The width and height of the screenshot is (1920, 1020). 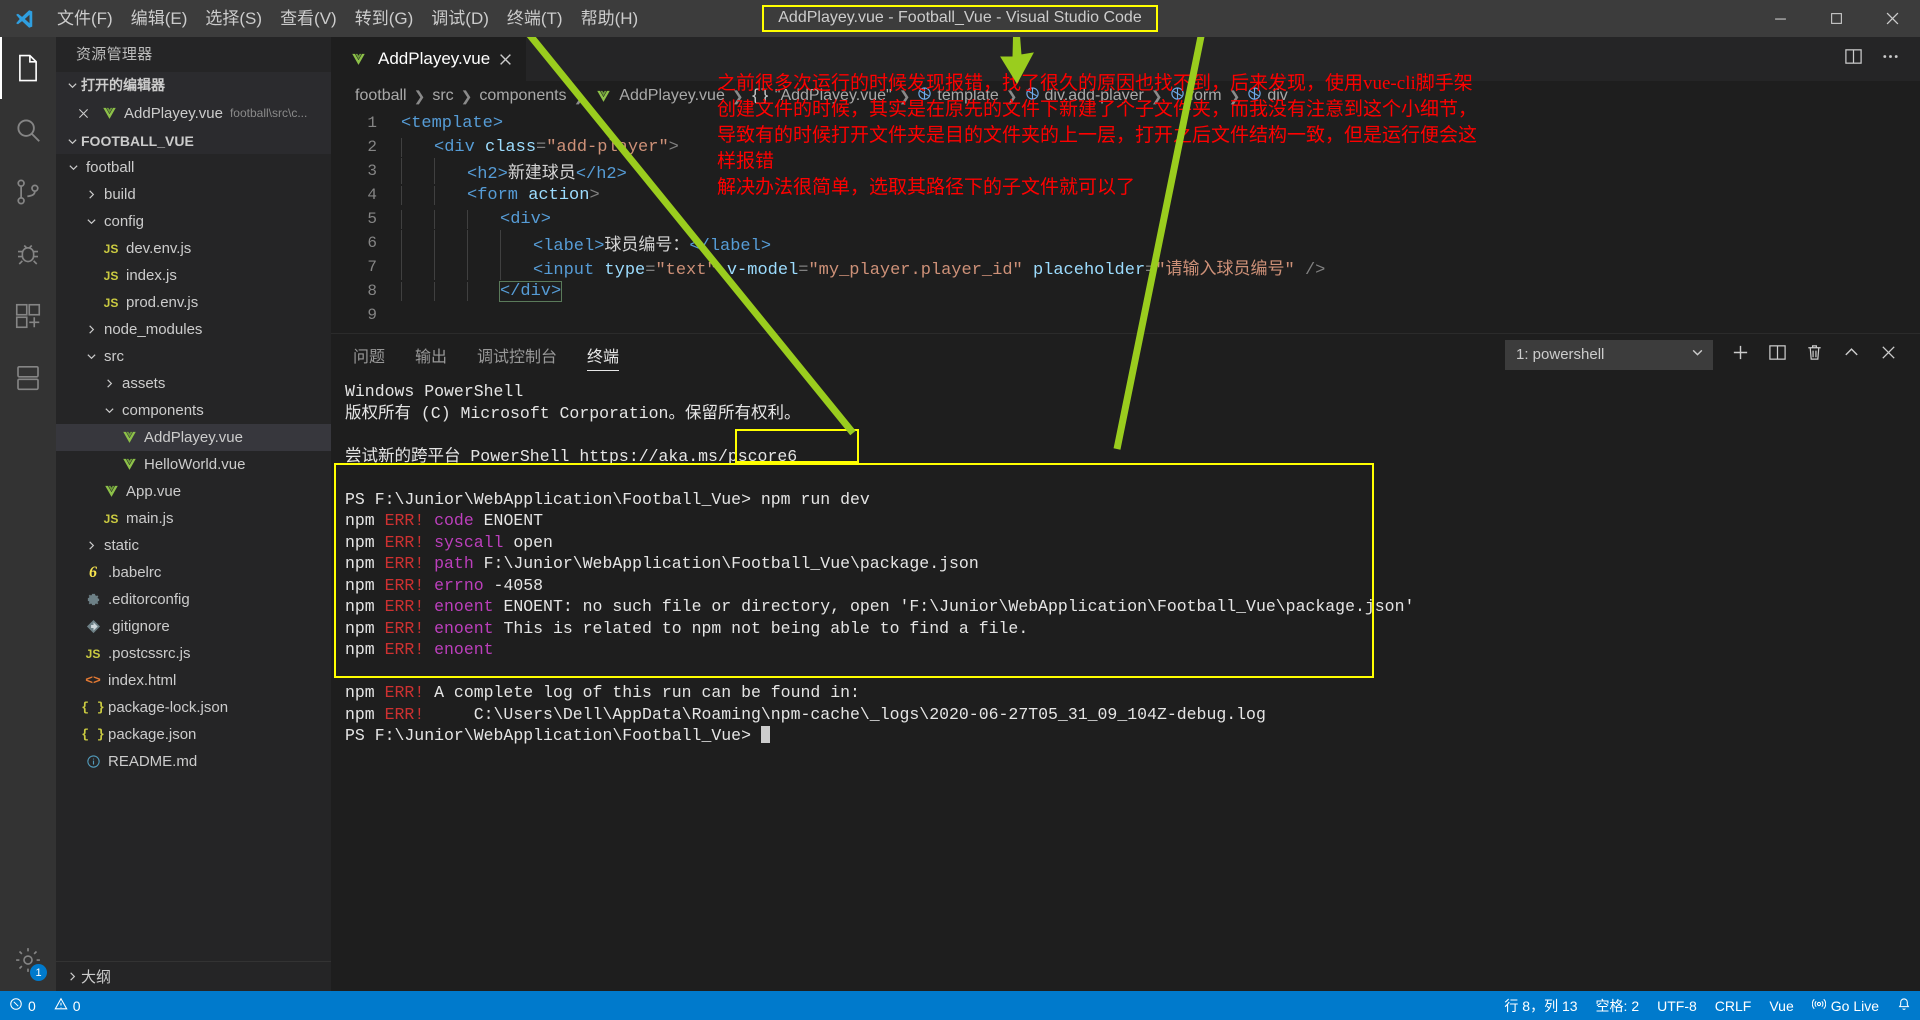 What do you see at coordinates (28, 130) in the screenshot?
I see `activity-search` at bounding box center [28, 130].